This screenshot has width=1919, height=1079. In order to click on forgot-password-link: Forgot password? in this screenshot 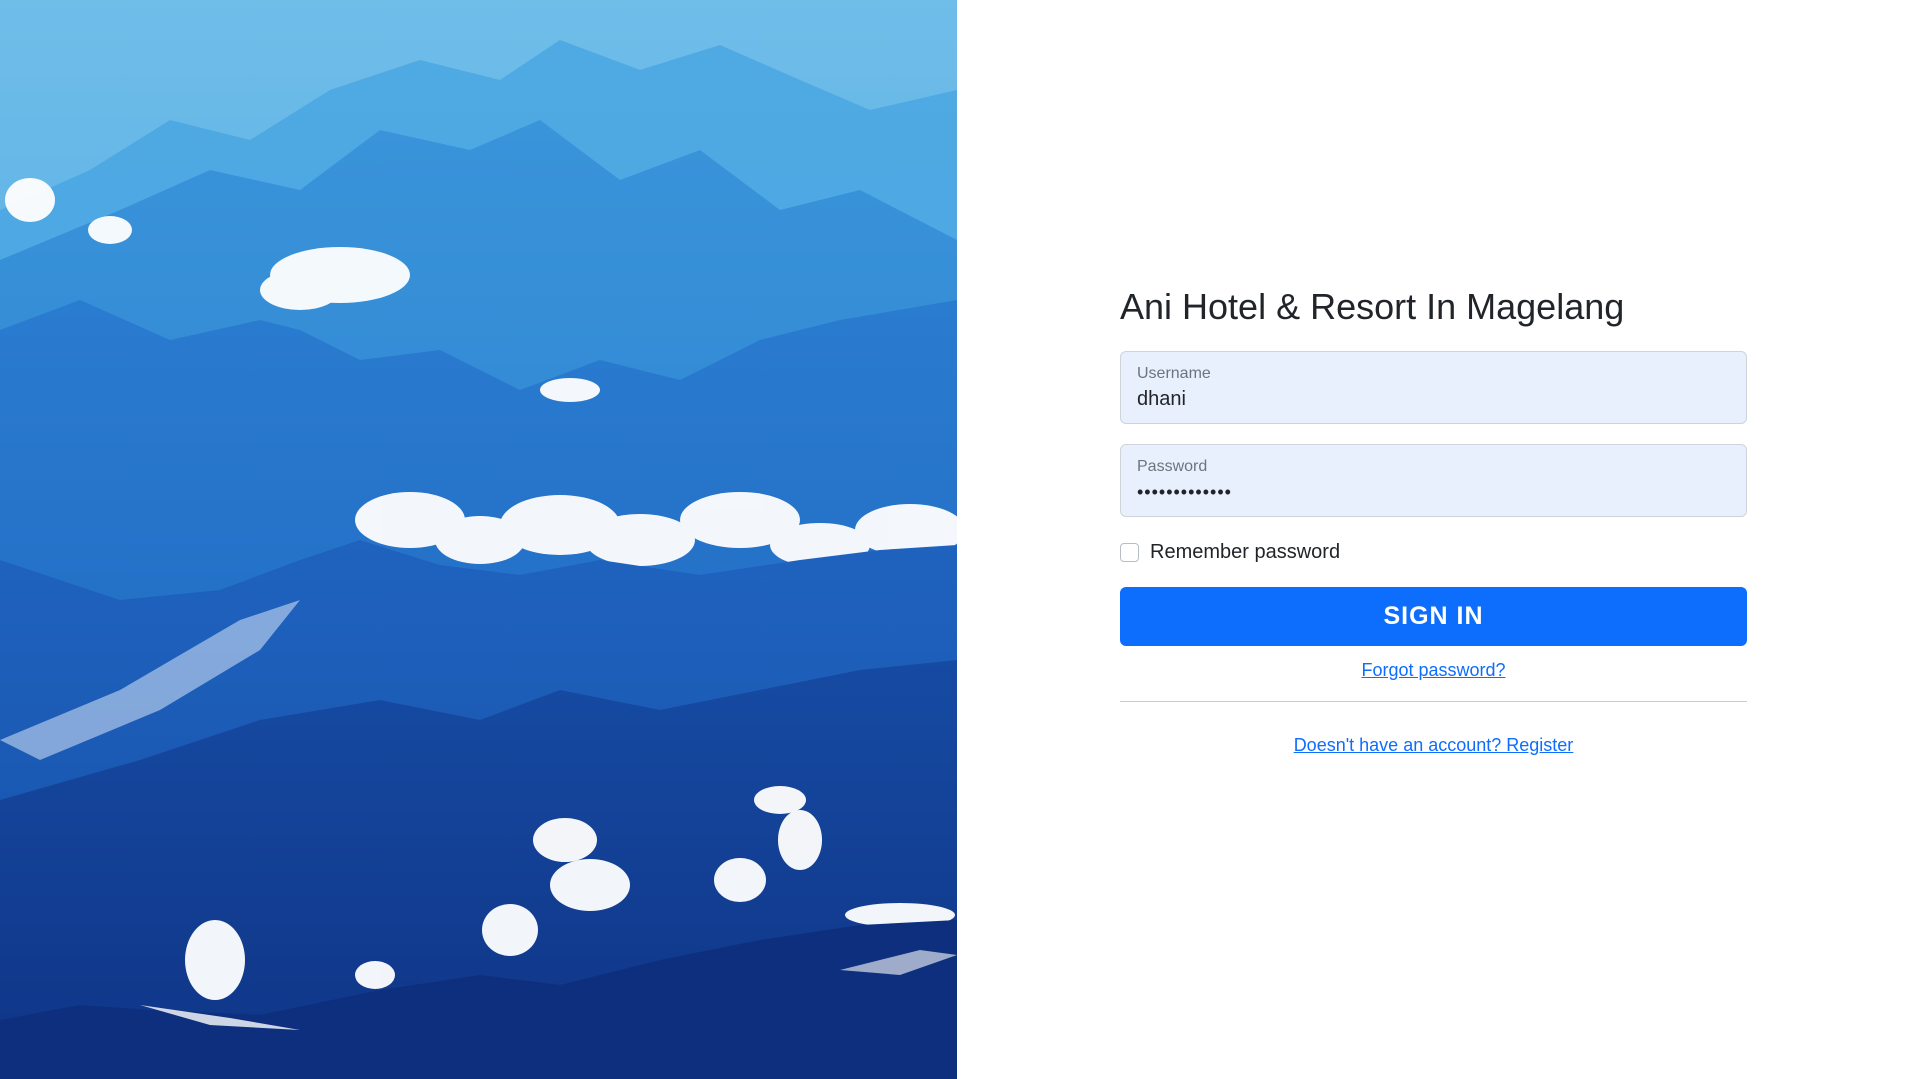, I will do `click(1433, 670)`.